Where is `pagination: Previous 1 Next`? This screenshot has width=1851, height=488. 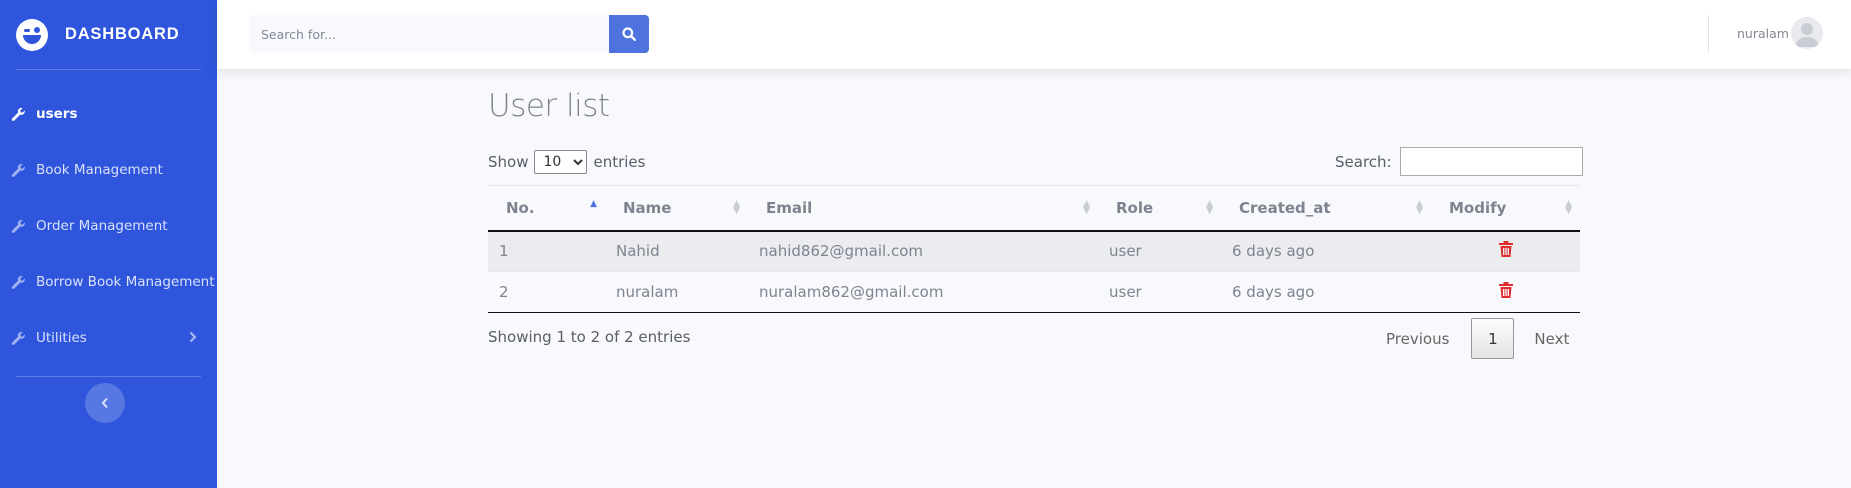 pagination: Previous 1 Next is located at coordinates (1477, 338).